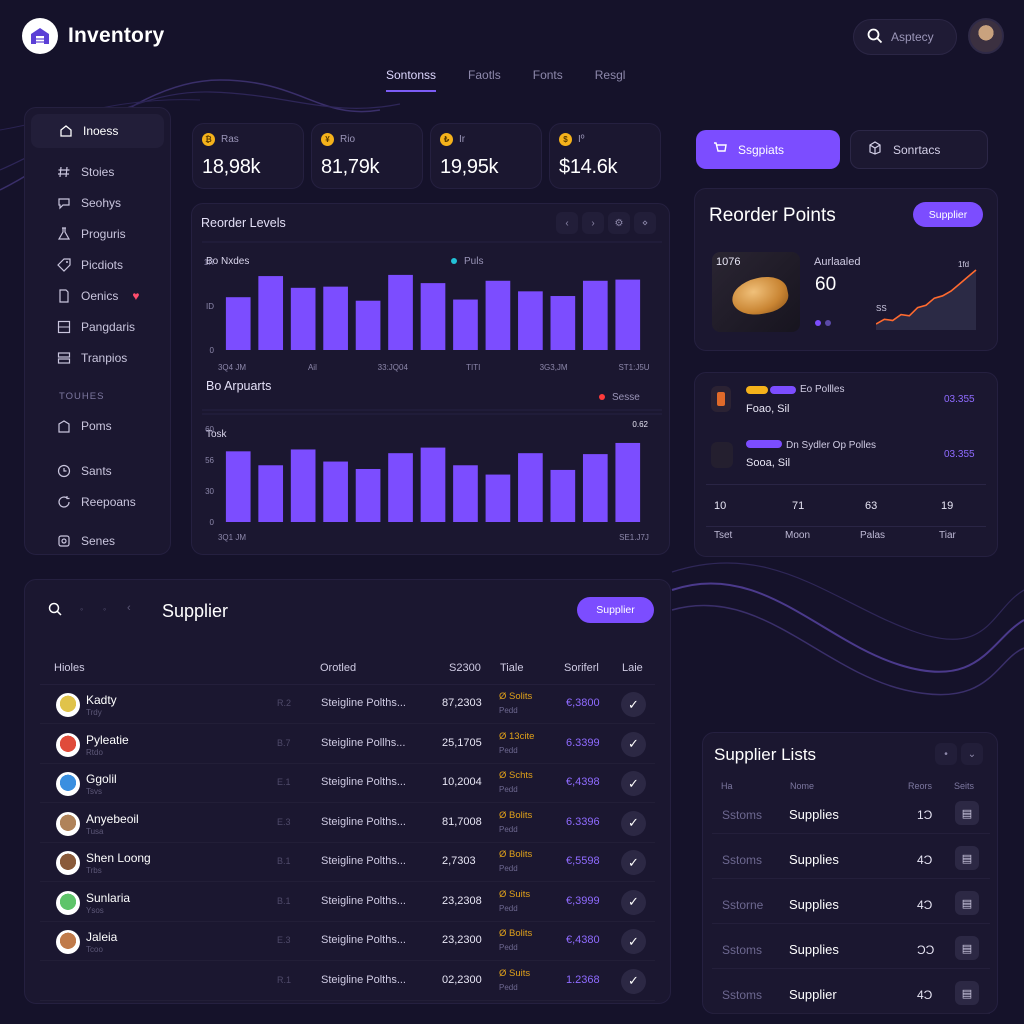 Image resolution: width=1024 pixels, height=1024 pixels. What do you see at coordinates (583, 861) in the screenshot?
I see `row-amount: €,5598` at bounding box center [583, 861].